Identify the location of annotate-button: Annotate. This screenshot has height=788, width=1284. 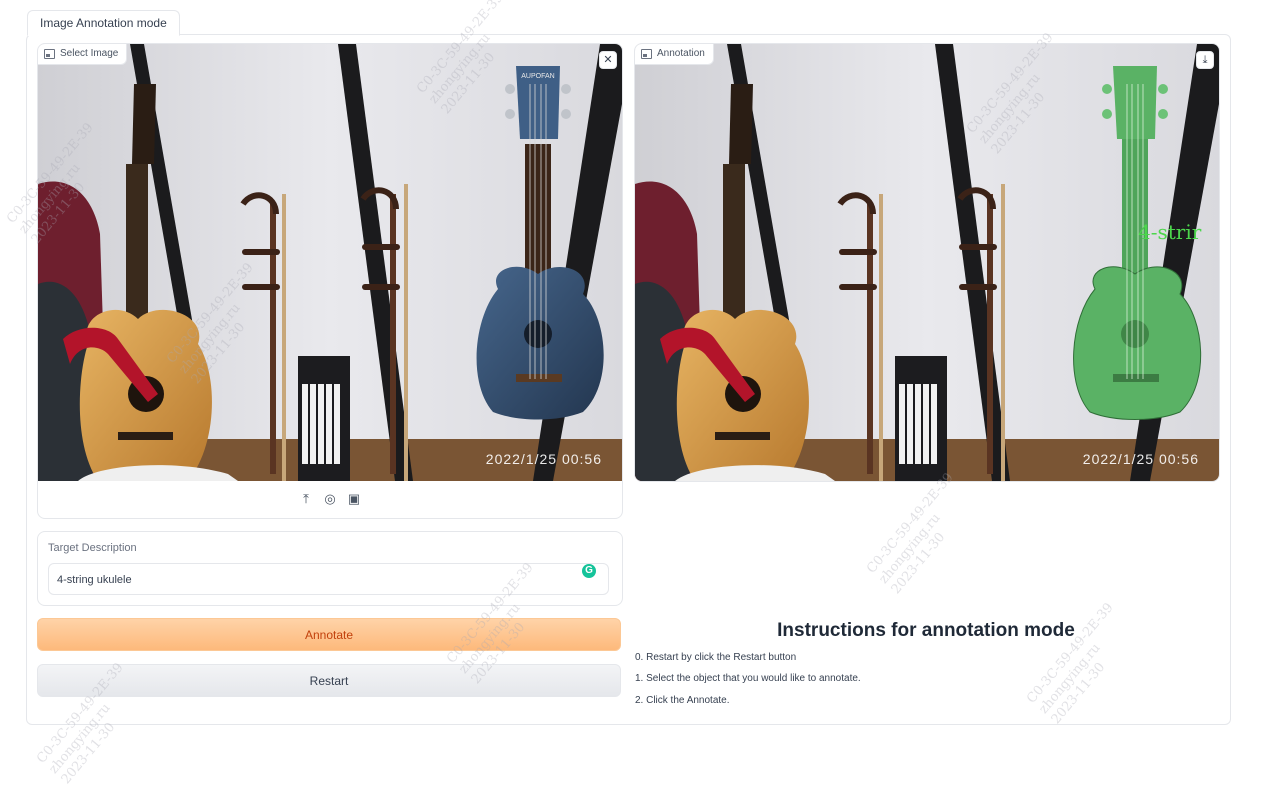
(329, 634).